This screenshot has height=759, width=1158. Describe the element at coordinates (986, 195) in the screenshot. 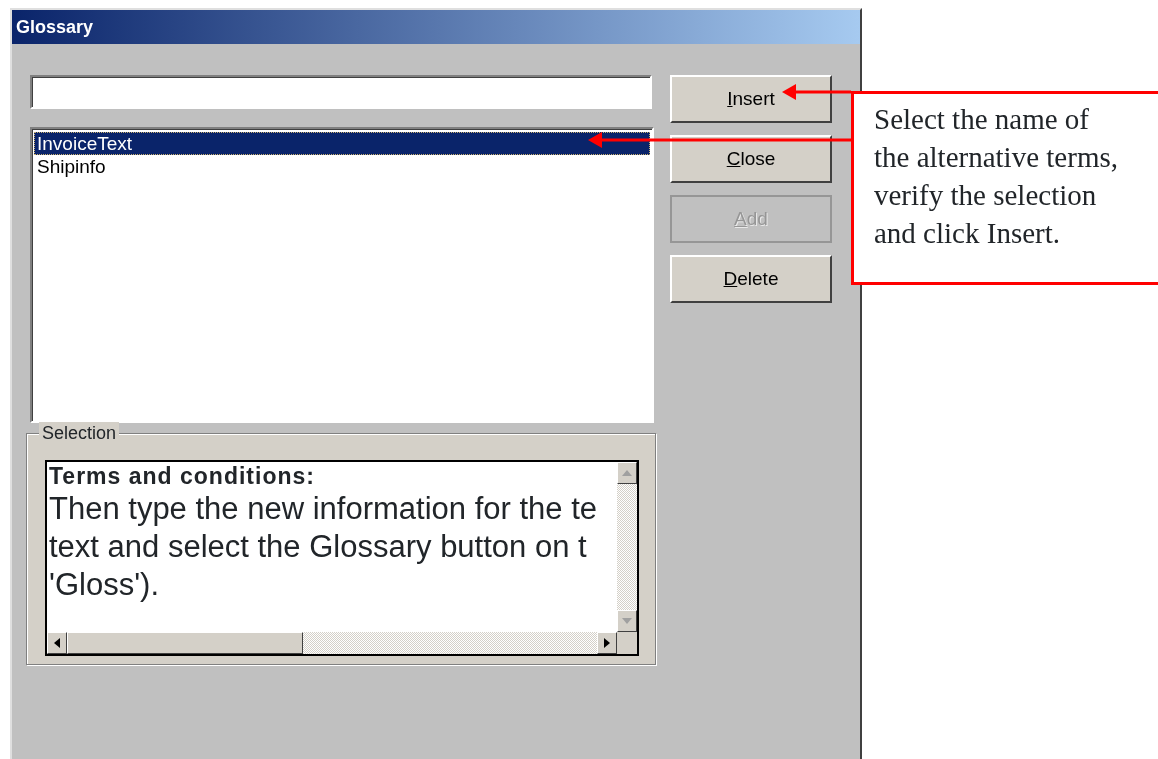

I see `callout-text: verify the selection` at that location.